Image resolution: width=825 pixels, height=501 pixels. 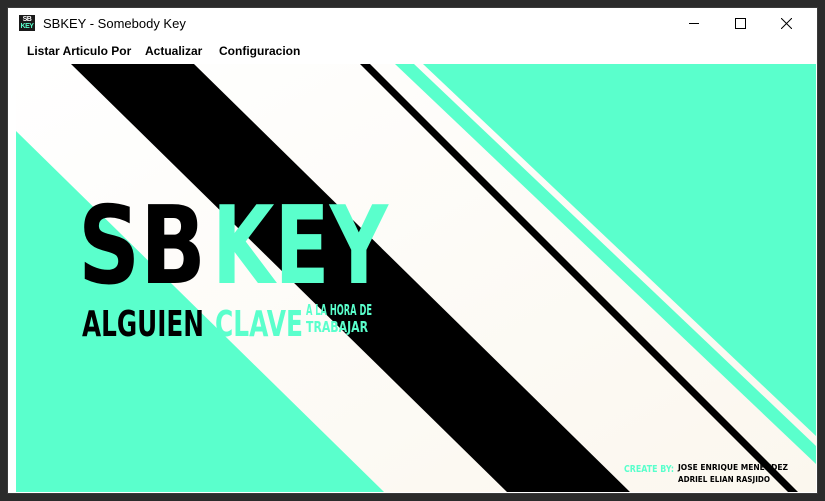 I want to click on app-icon-line-2: KEY, so click(x=27, y=26).